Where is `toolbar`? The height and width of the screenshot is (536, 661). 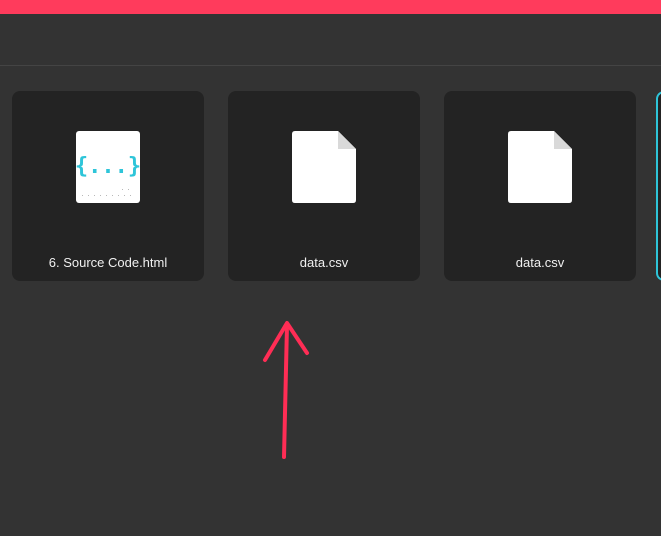
toolbar is located at coordinates (330, 40).